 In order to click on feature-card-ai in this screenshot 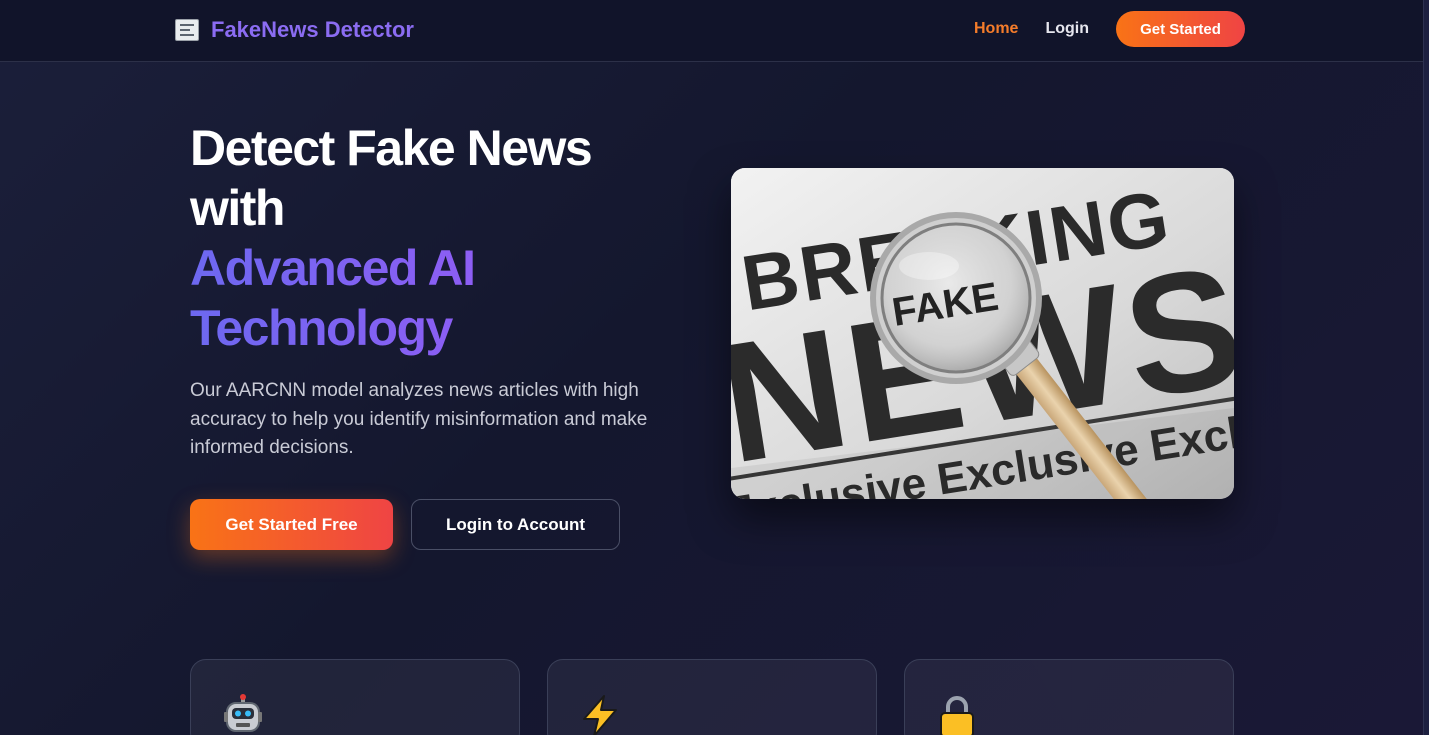, I will do `click(355, 697)`.